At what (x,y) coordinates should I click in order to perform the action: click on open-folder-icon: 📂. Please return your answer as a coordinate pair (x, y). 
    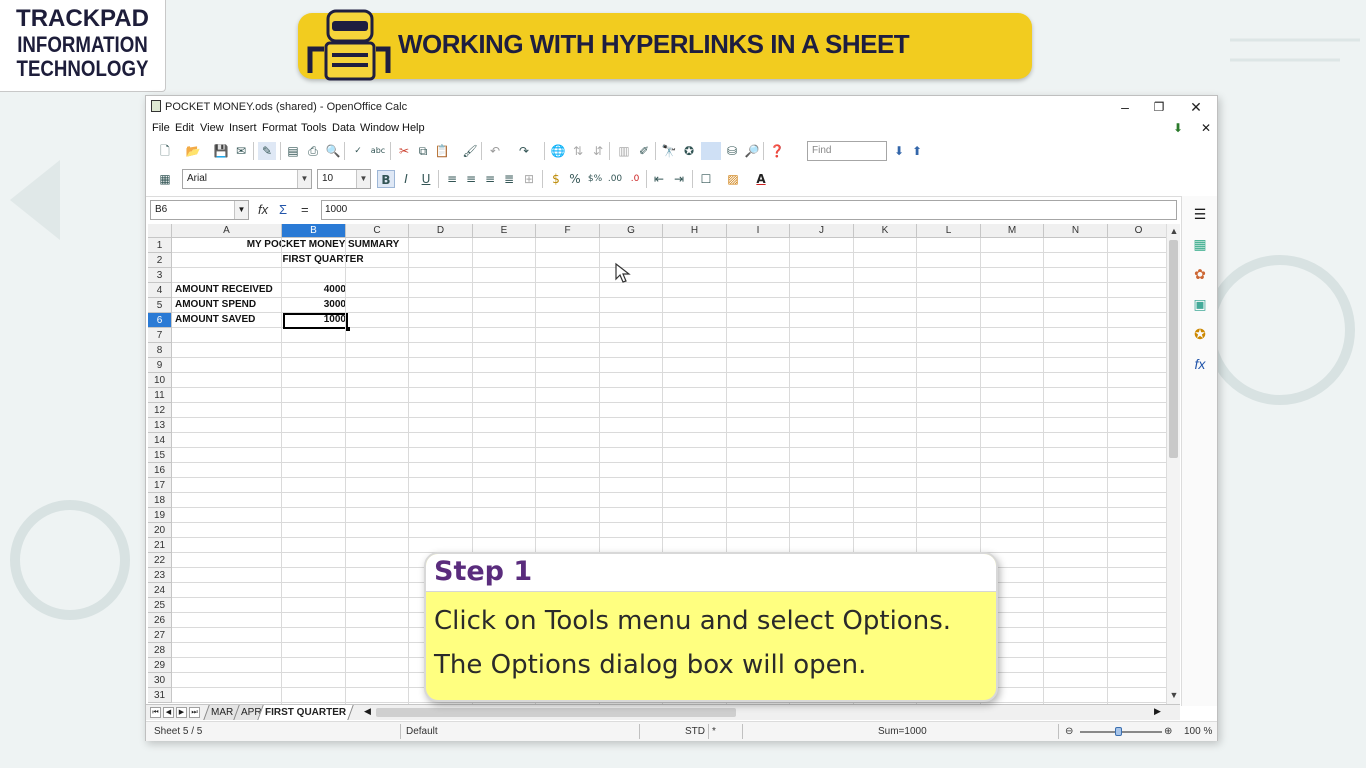
    Looking at the image, I should click on (193, 151).